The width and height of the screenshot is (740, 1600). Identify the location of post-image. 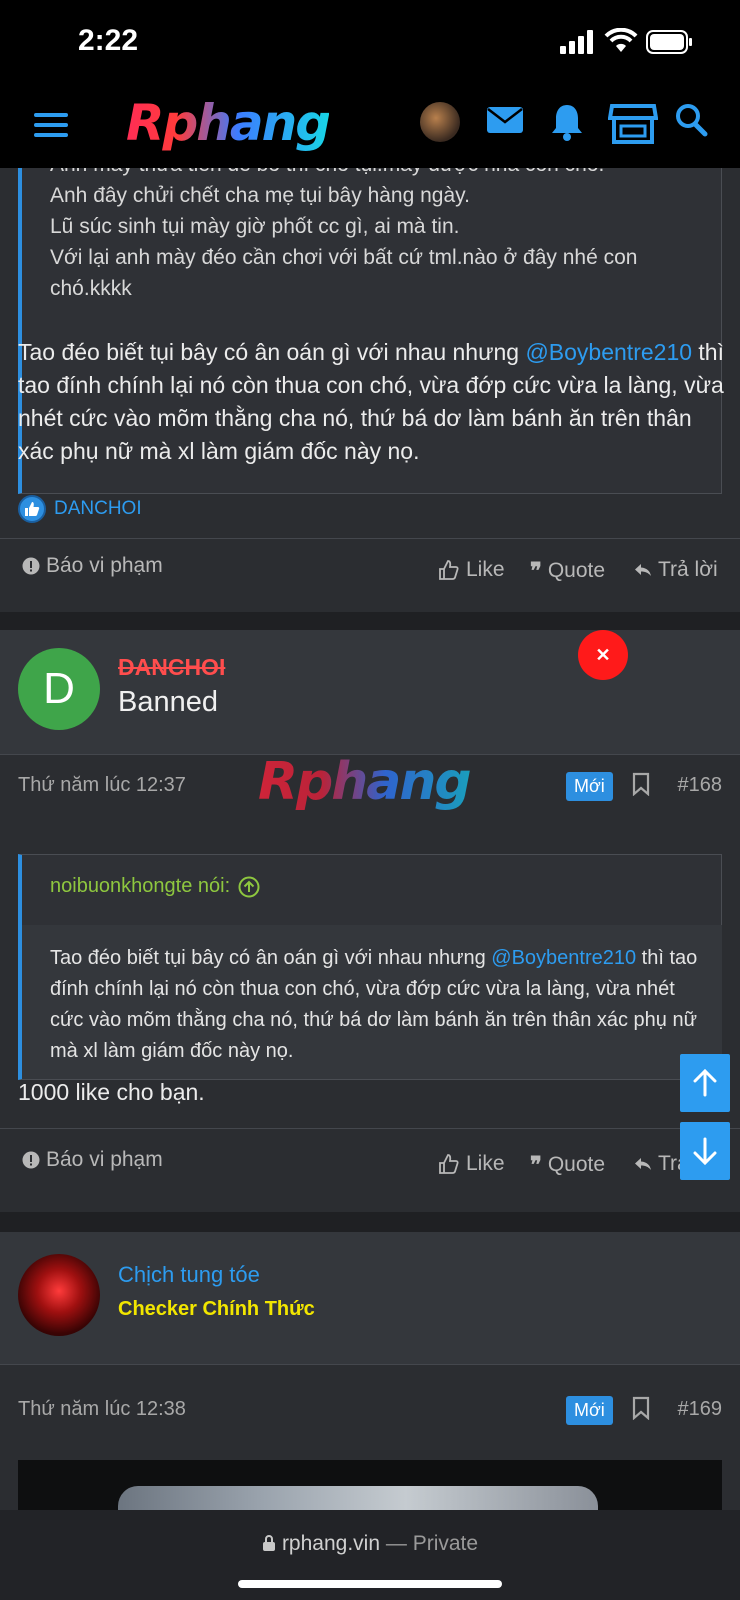
(370, 1485).